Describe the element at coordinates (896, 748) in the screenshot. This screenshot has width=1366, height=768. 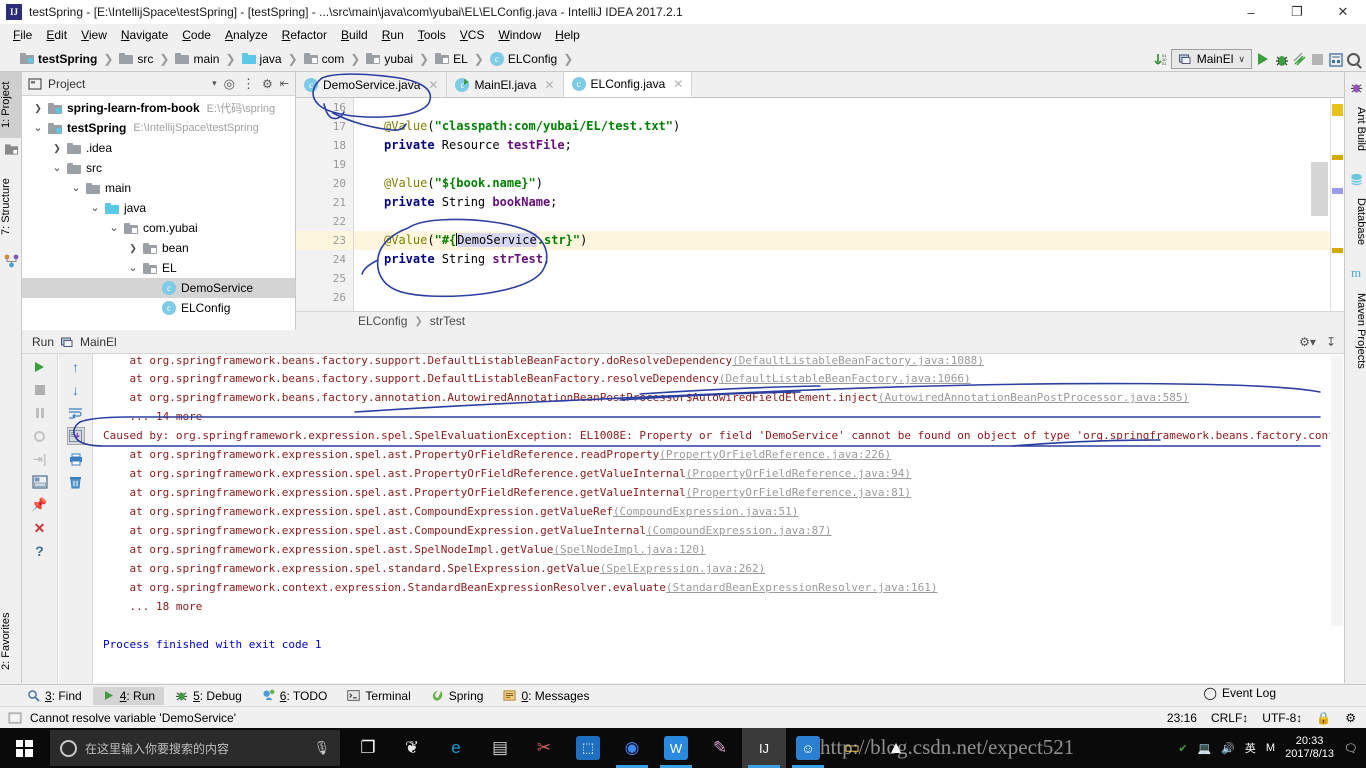
I see `photos-icon: ▲` at that location.